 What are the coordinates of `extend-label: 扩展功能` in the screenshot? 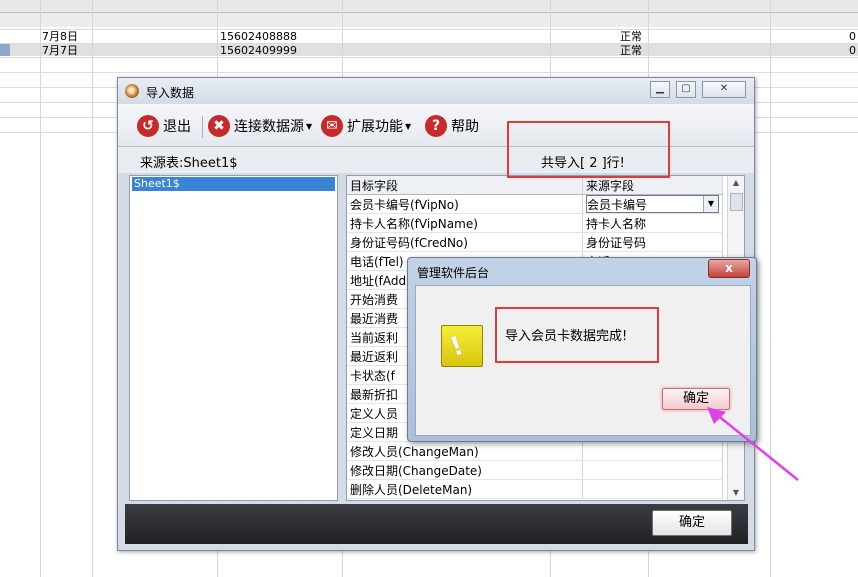 It's located at (375, 127).